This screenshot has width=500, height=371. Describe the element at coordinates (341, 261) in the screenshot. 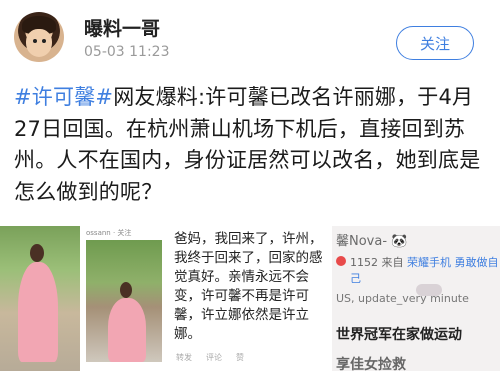

I see `notification-dot-icon` at that location.